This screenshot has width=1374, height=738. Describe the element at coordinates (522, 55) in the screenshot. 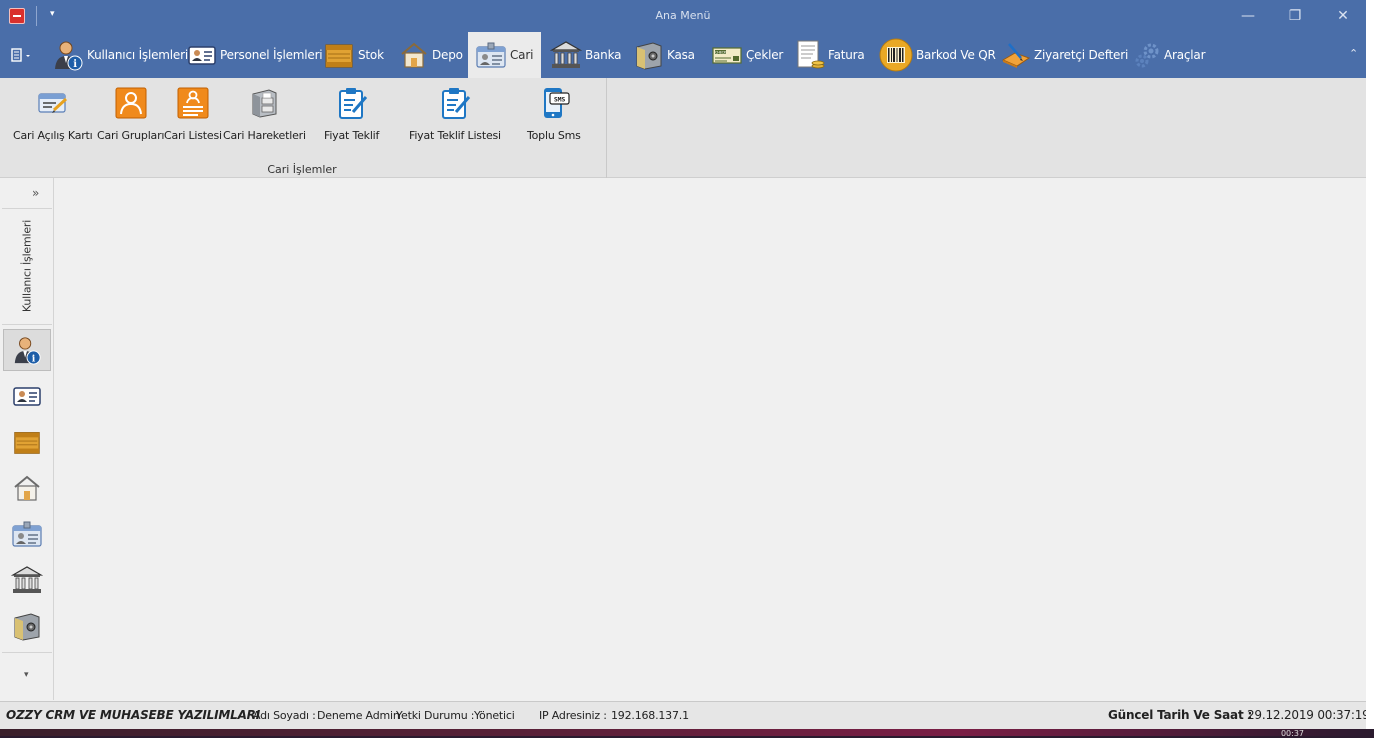

I see `tab-label: Cari` at that location.